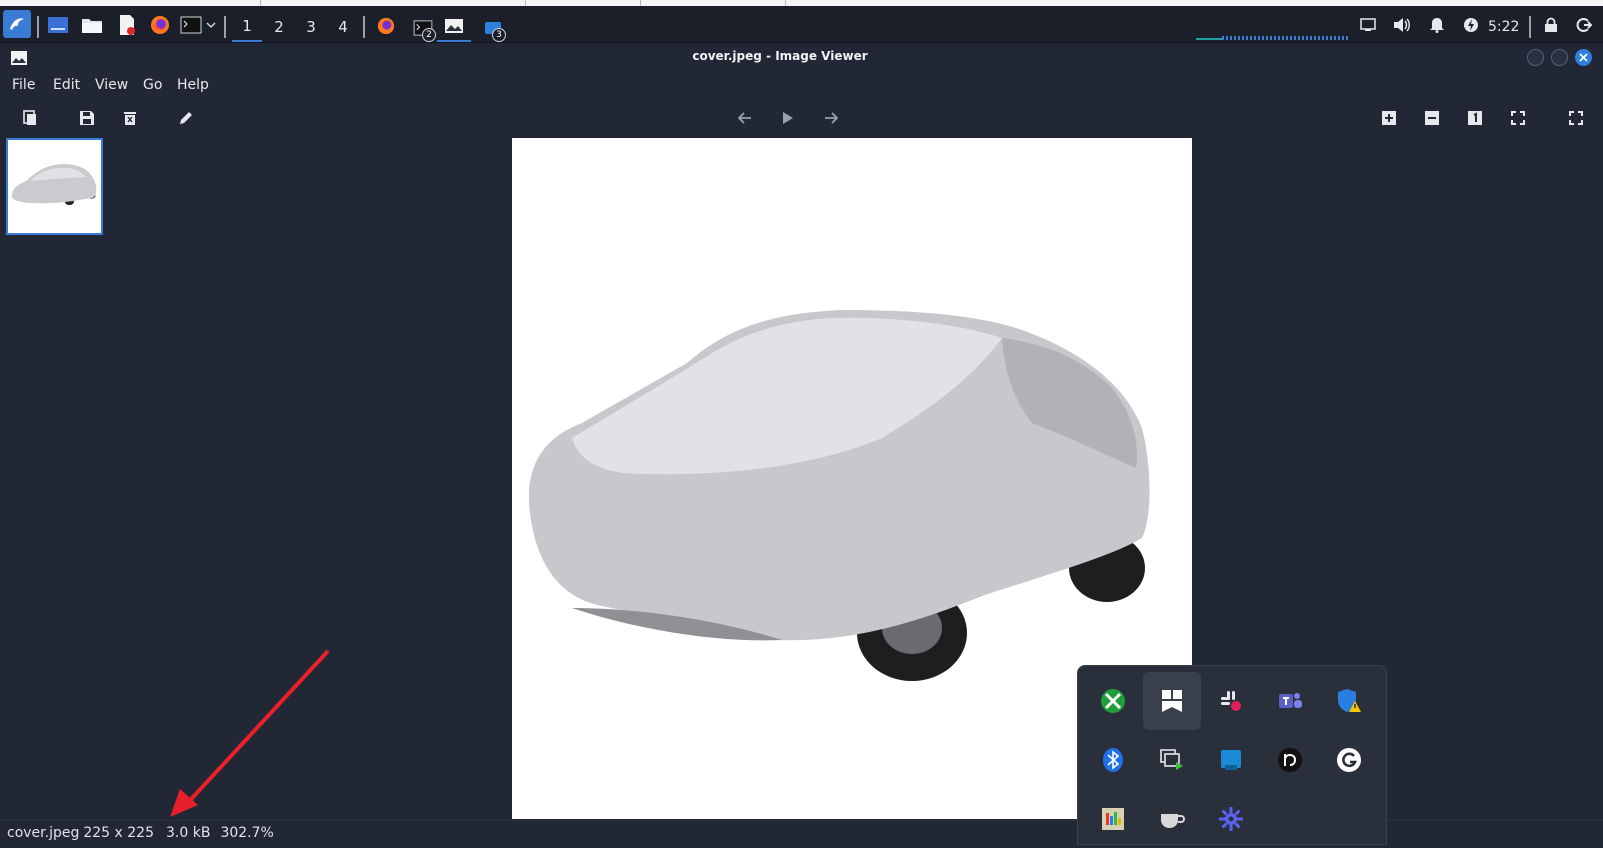 The image size is (1603, 848). Describe the element at coordinates (211, 25) in the screenshot. I see `chevron-down-icon` at that location.